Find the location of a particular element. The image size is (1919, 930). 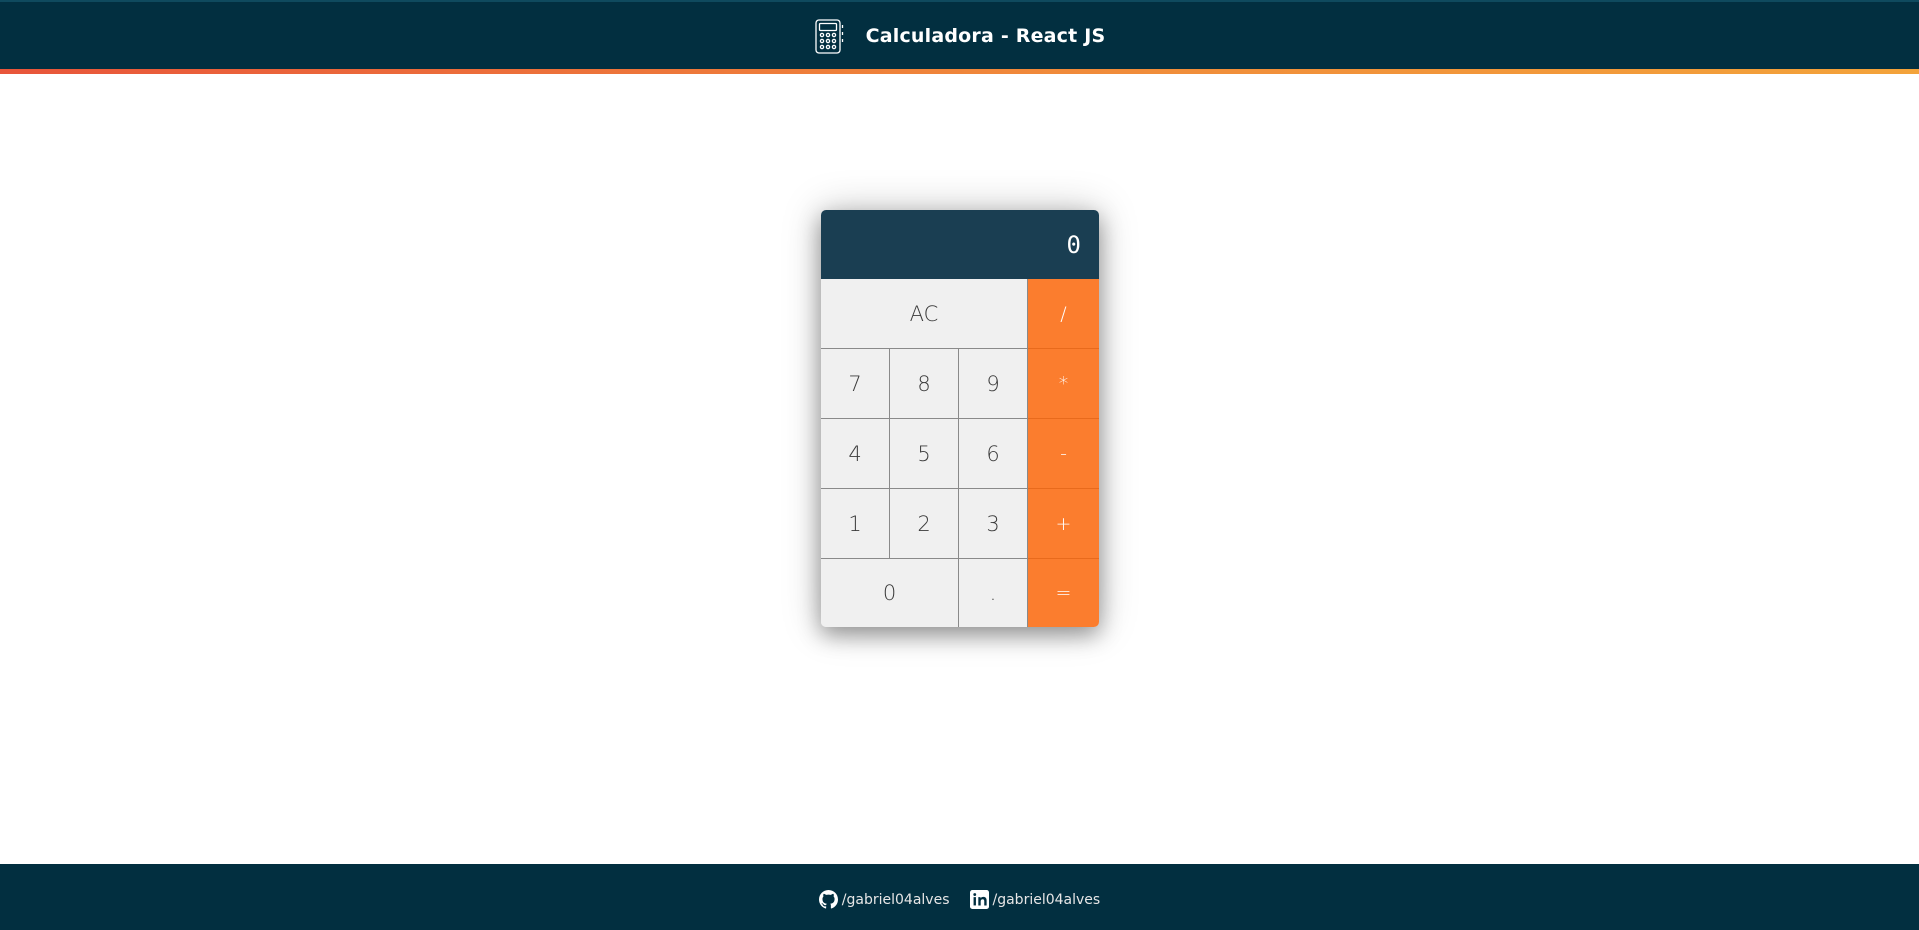

github-icon is located at coordinates (828, 899).